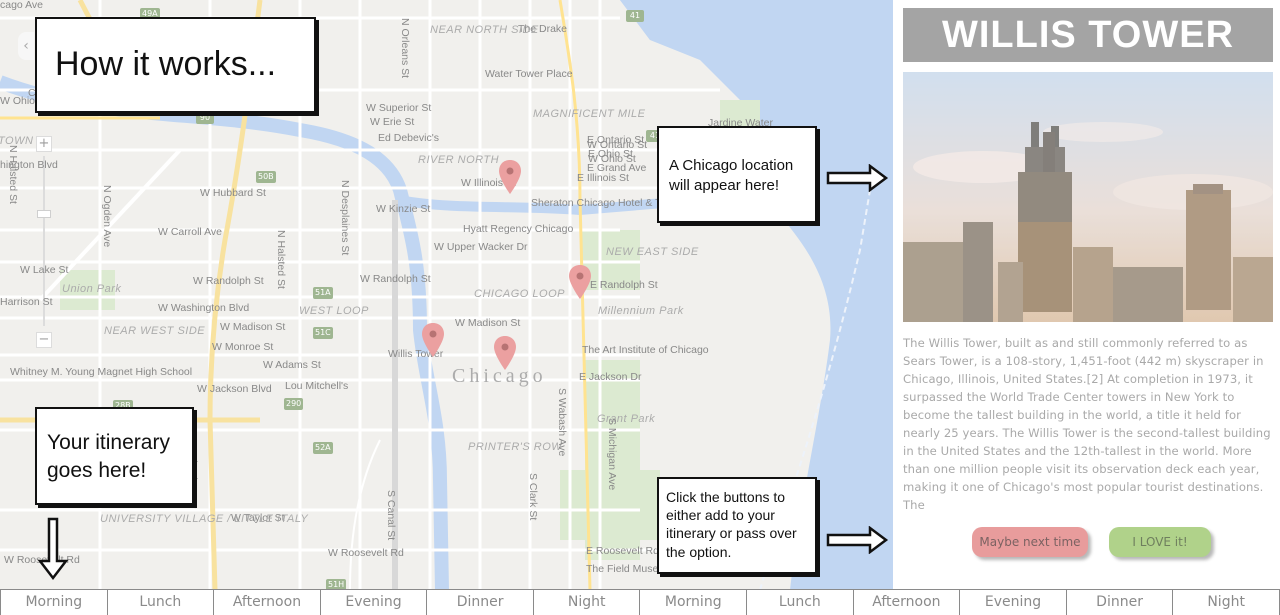  I want to click on map-label: W Washington Blvd, so click(204, 308).